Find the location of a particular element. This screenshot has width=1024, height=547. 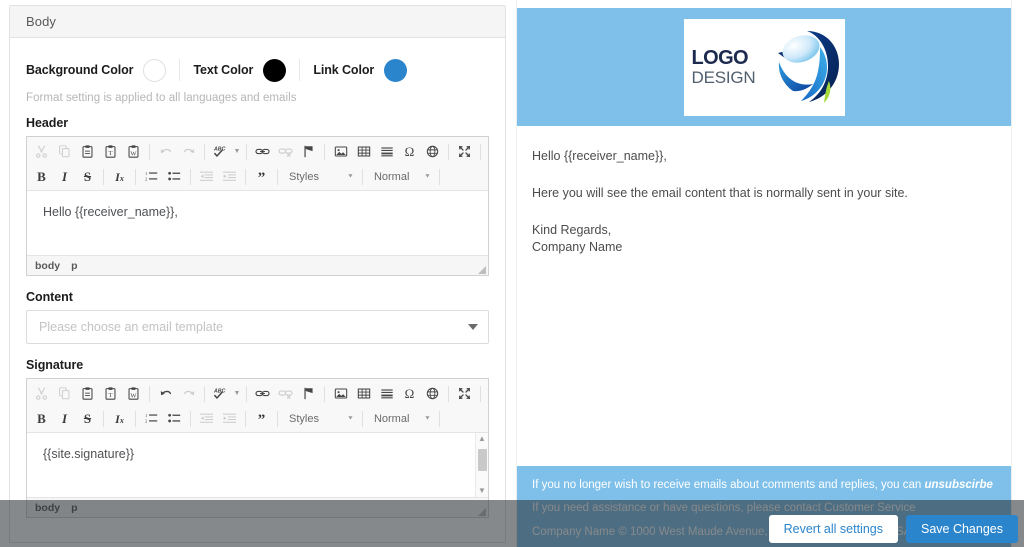

svg-text: T is located at coordinates (111, 395).